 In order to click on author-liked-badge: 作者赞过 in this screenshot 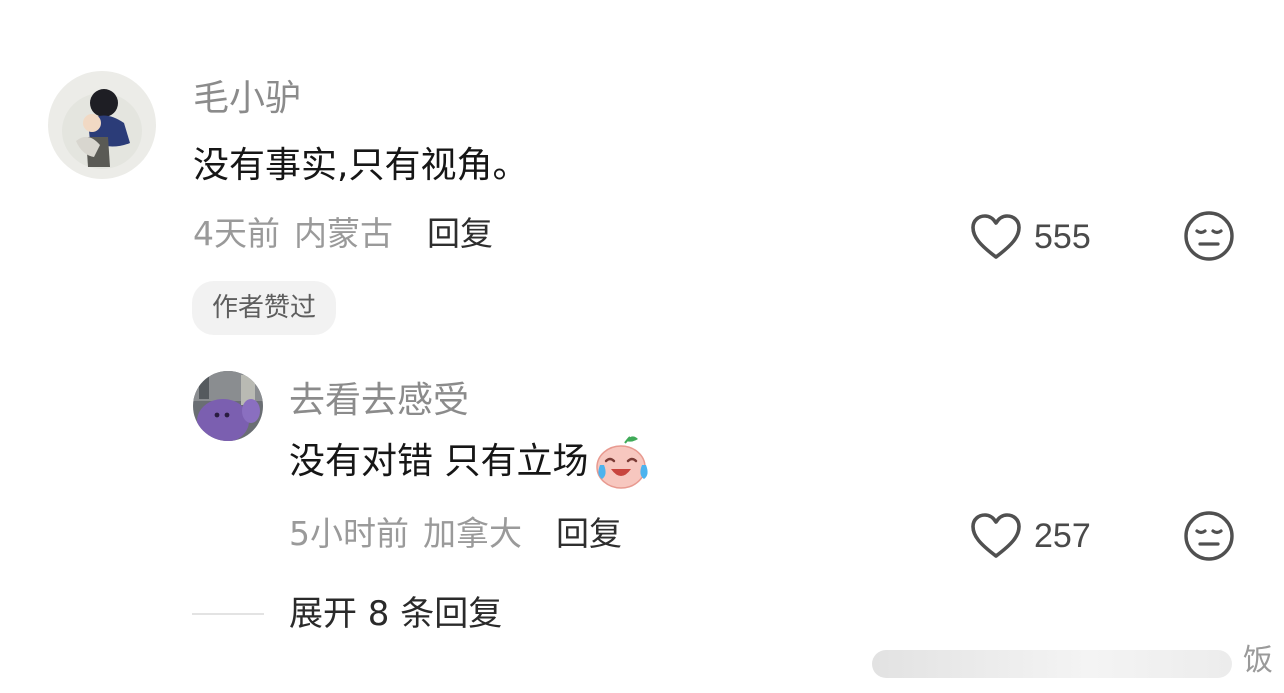, I will do `click(264, 308)`.